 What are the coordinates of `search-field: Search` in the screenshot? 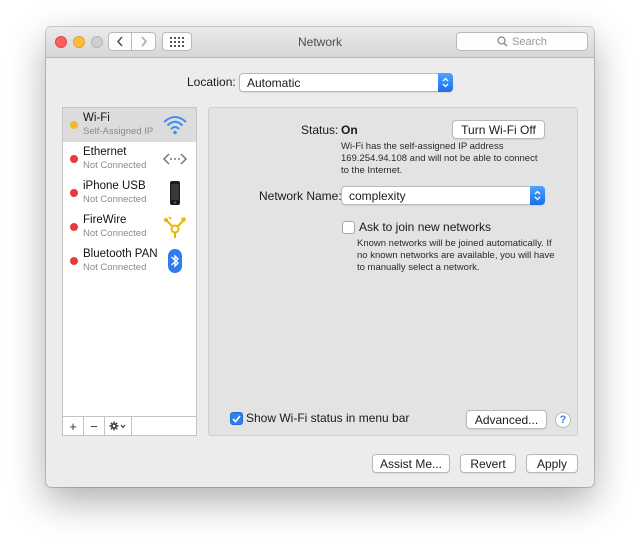 It's located at (522, 41).